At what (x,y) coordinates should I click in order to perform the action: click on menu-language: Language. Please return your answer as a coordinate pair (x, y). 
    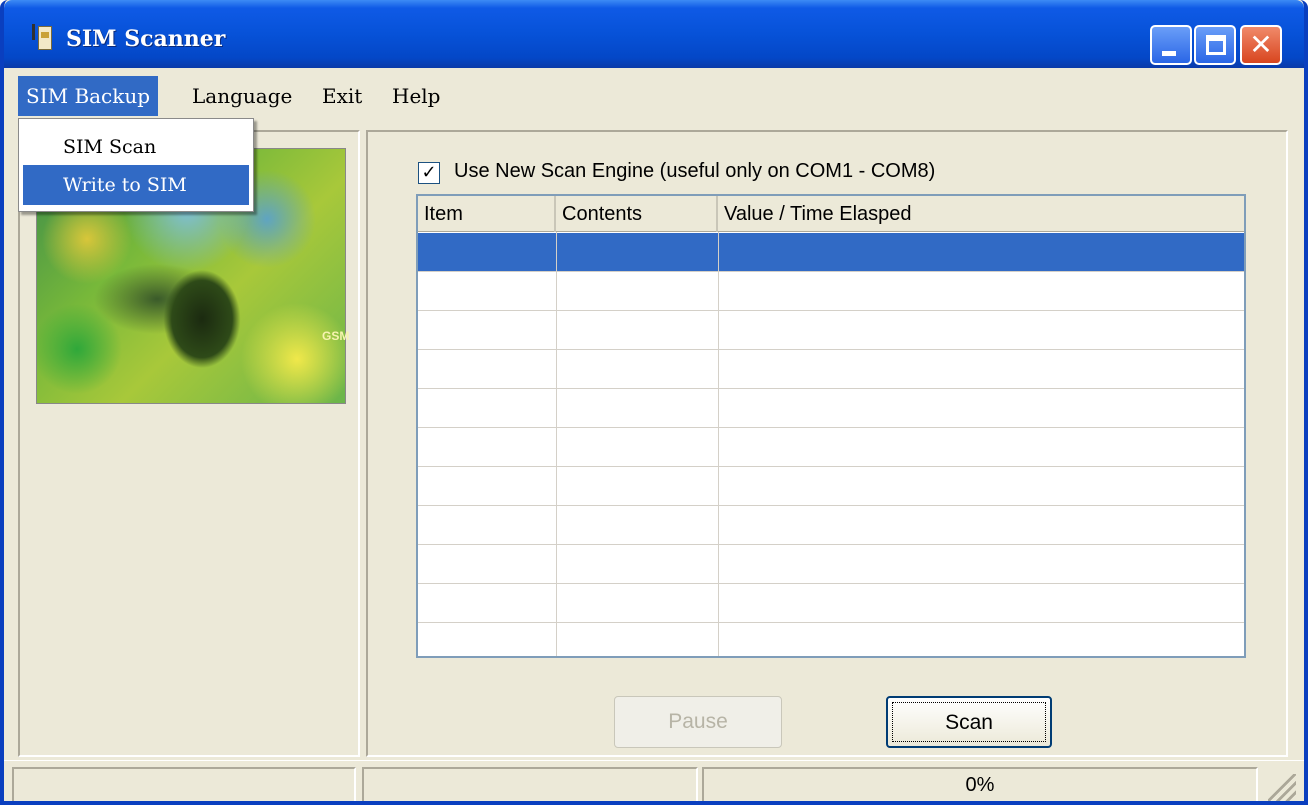
    Looking at the image, I should click on (242, 96).